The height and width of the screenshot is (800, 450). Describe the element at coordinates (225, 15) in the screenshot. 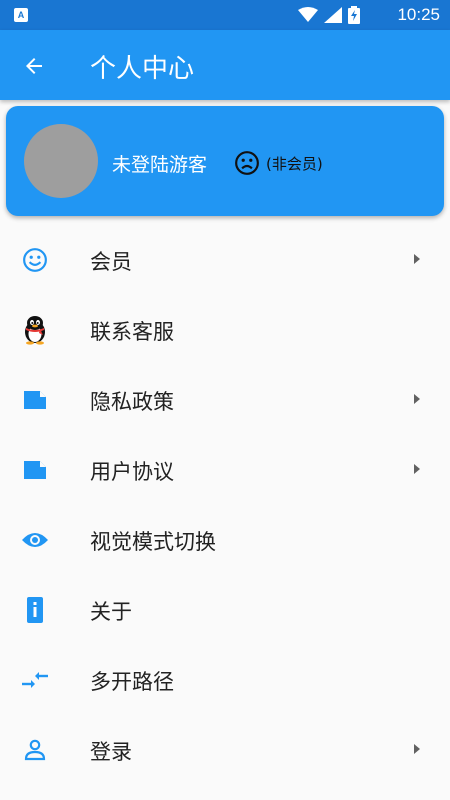

I see `status-bar: A 10:25` at that location.